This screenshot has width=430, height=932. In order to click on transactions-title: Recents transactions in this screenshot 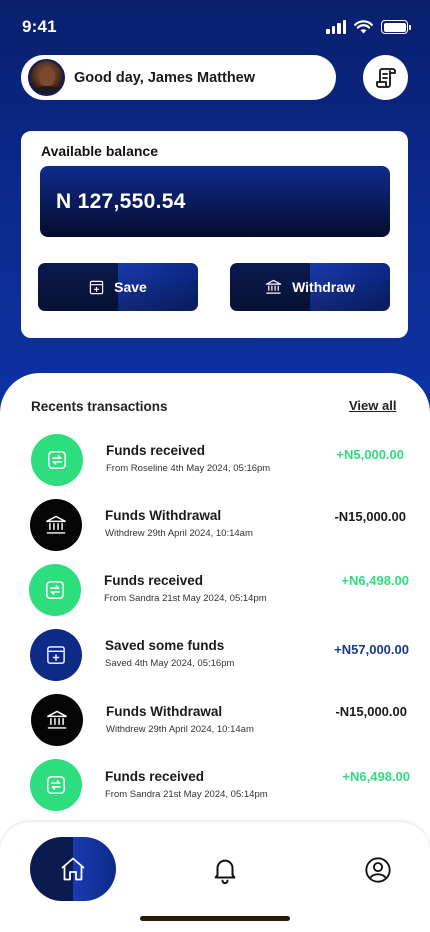, I will do `click(99, 406)`.